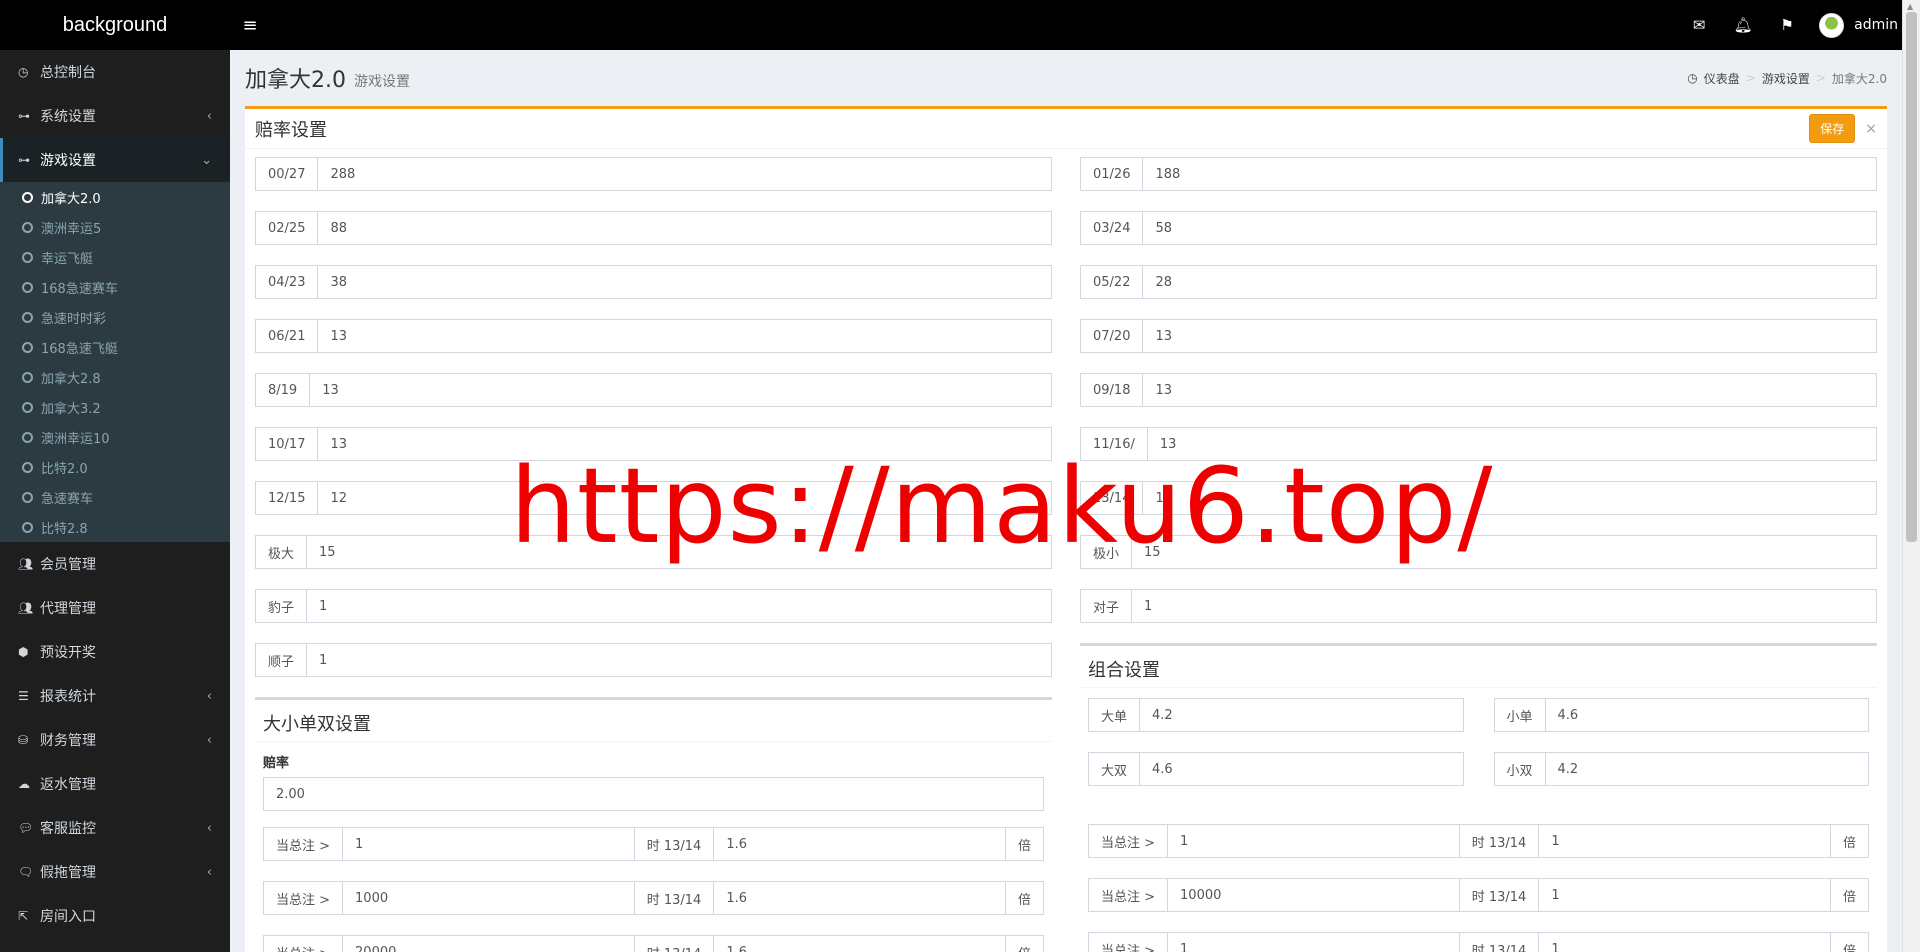  Describe the element at coordinates (1478, 841) in the screenshot. I see `tier-row: 当总注 > 1 时 13/14 1 倍` at that location.